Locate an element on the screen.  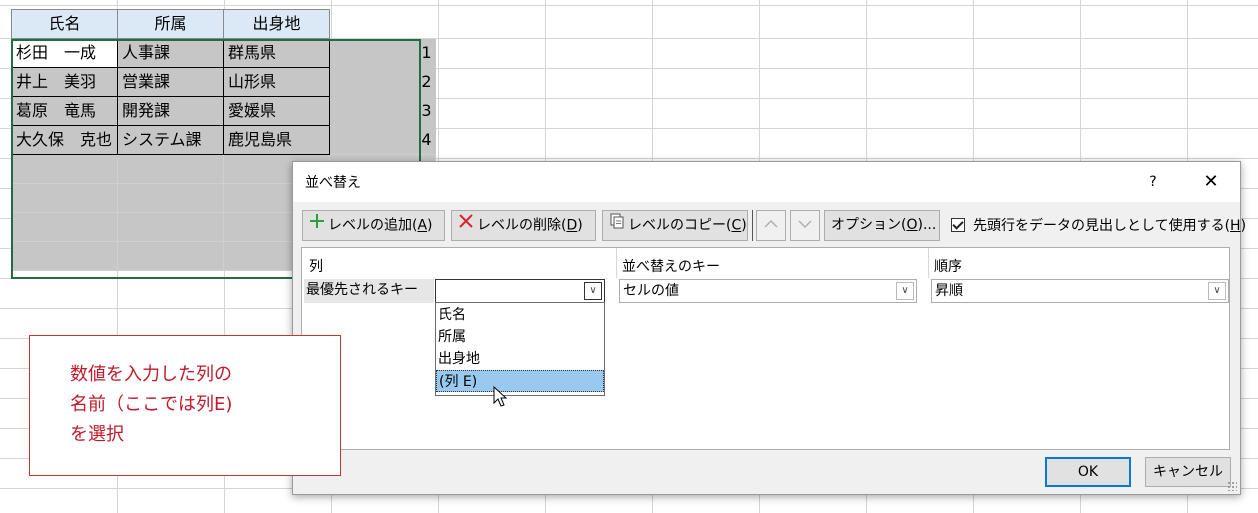
delete-level-label: レベルの削除( is located at coordinates (522, 225).